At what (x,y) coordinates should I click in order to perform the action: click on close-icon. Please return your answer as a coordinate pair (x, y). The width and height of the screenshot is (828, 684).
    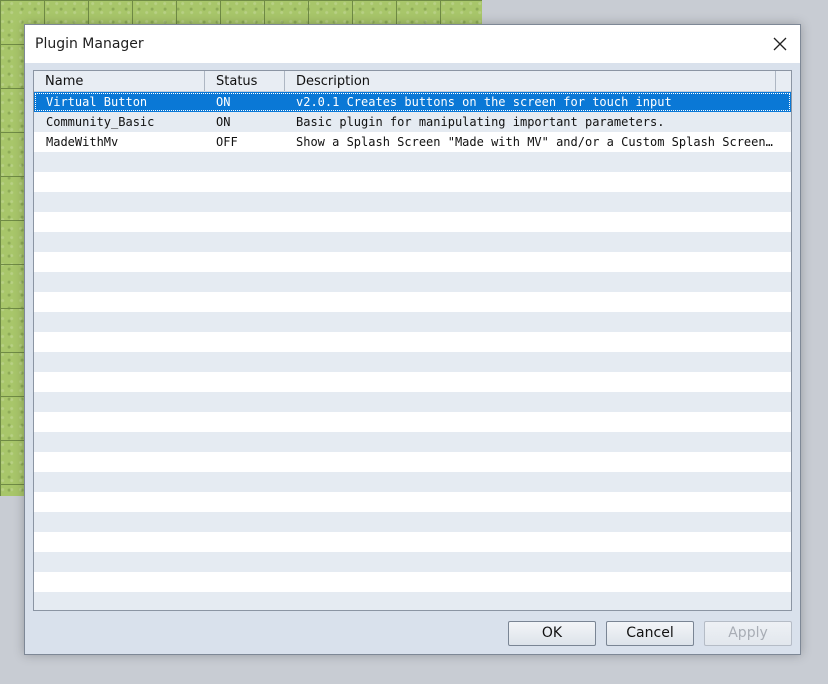
    Looking at the image, I should click on (780, 44).